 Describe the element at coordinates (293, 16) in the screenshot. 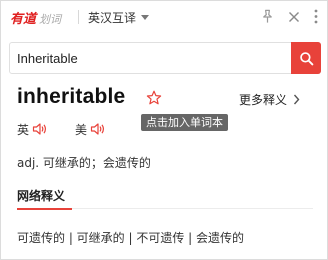

I see `close-icon` at that location.